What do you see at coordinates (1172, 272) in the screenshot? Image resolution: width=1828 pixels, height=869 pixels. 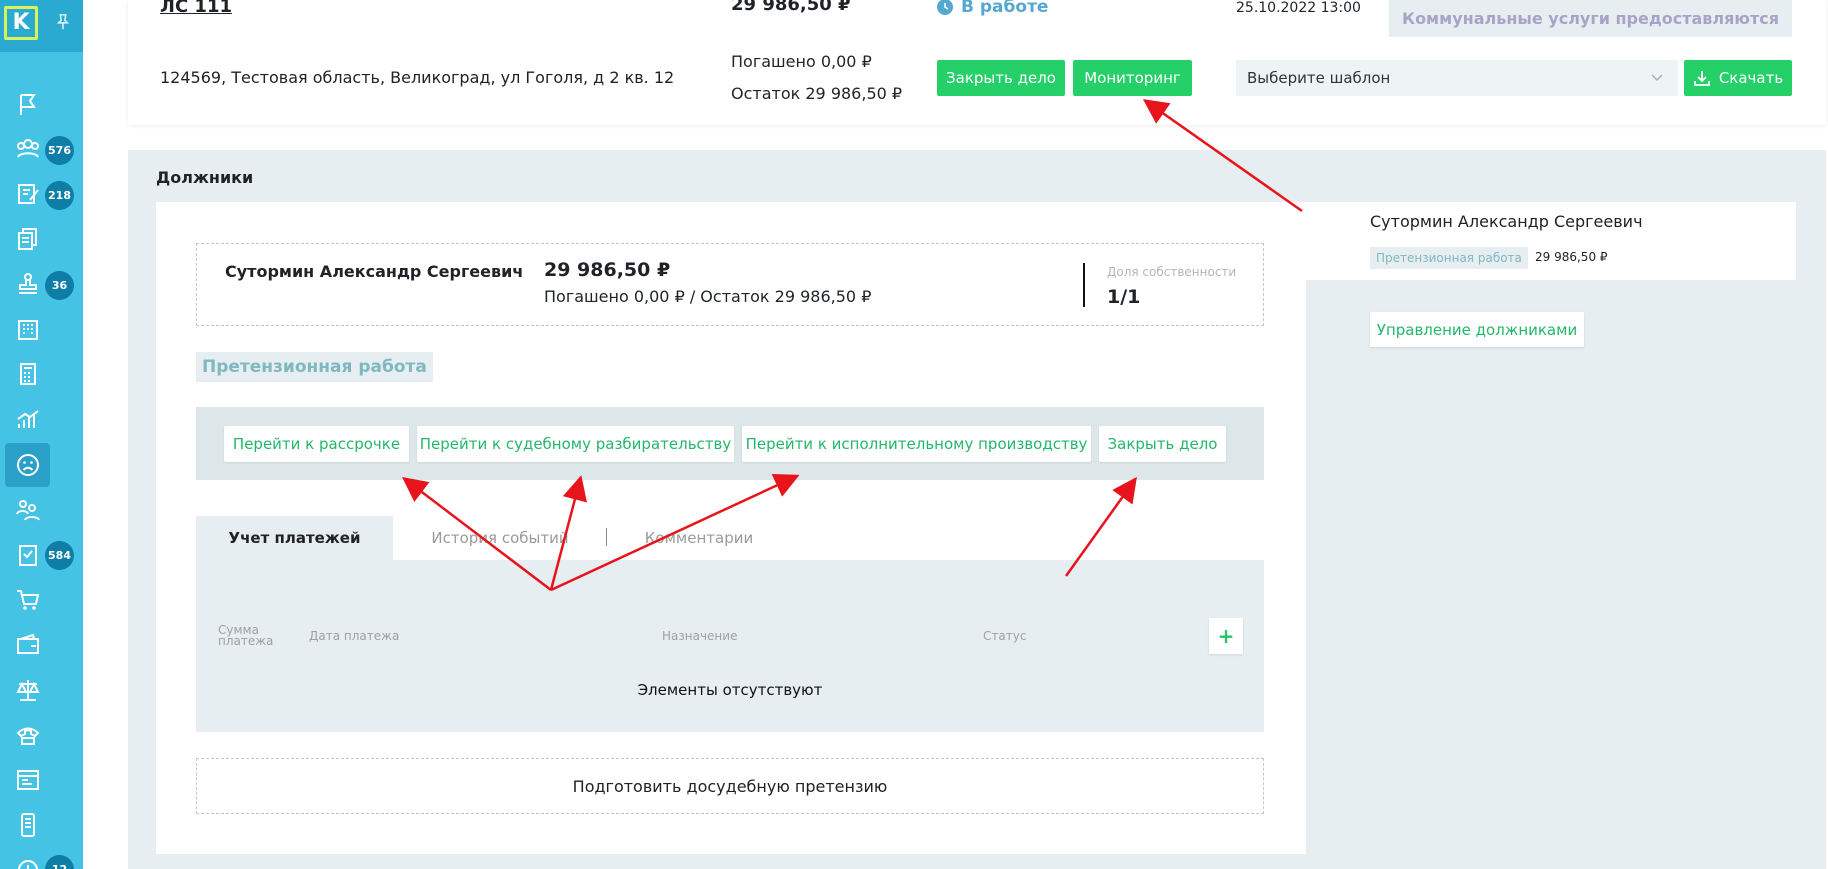 I see `ownership-share-label: Доля собственности` at bounding box center [1172, 272].